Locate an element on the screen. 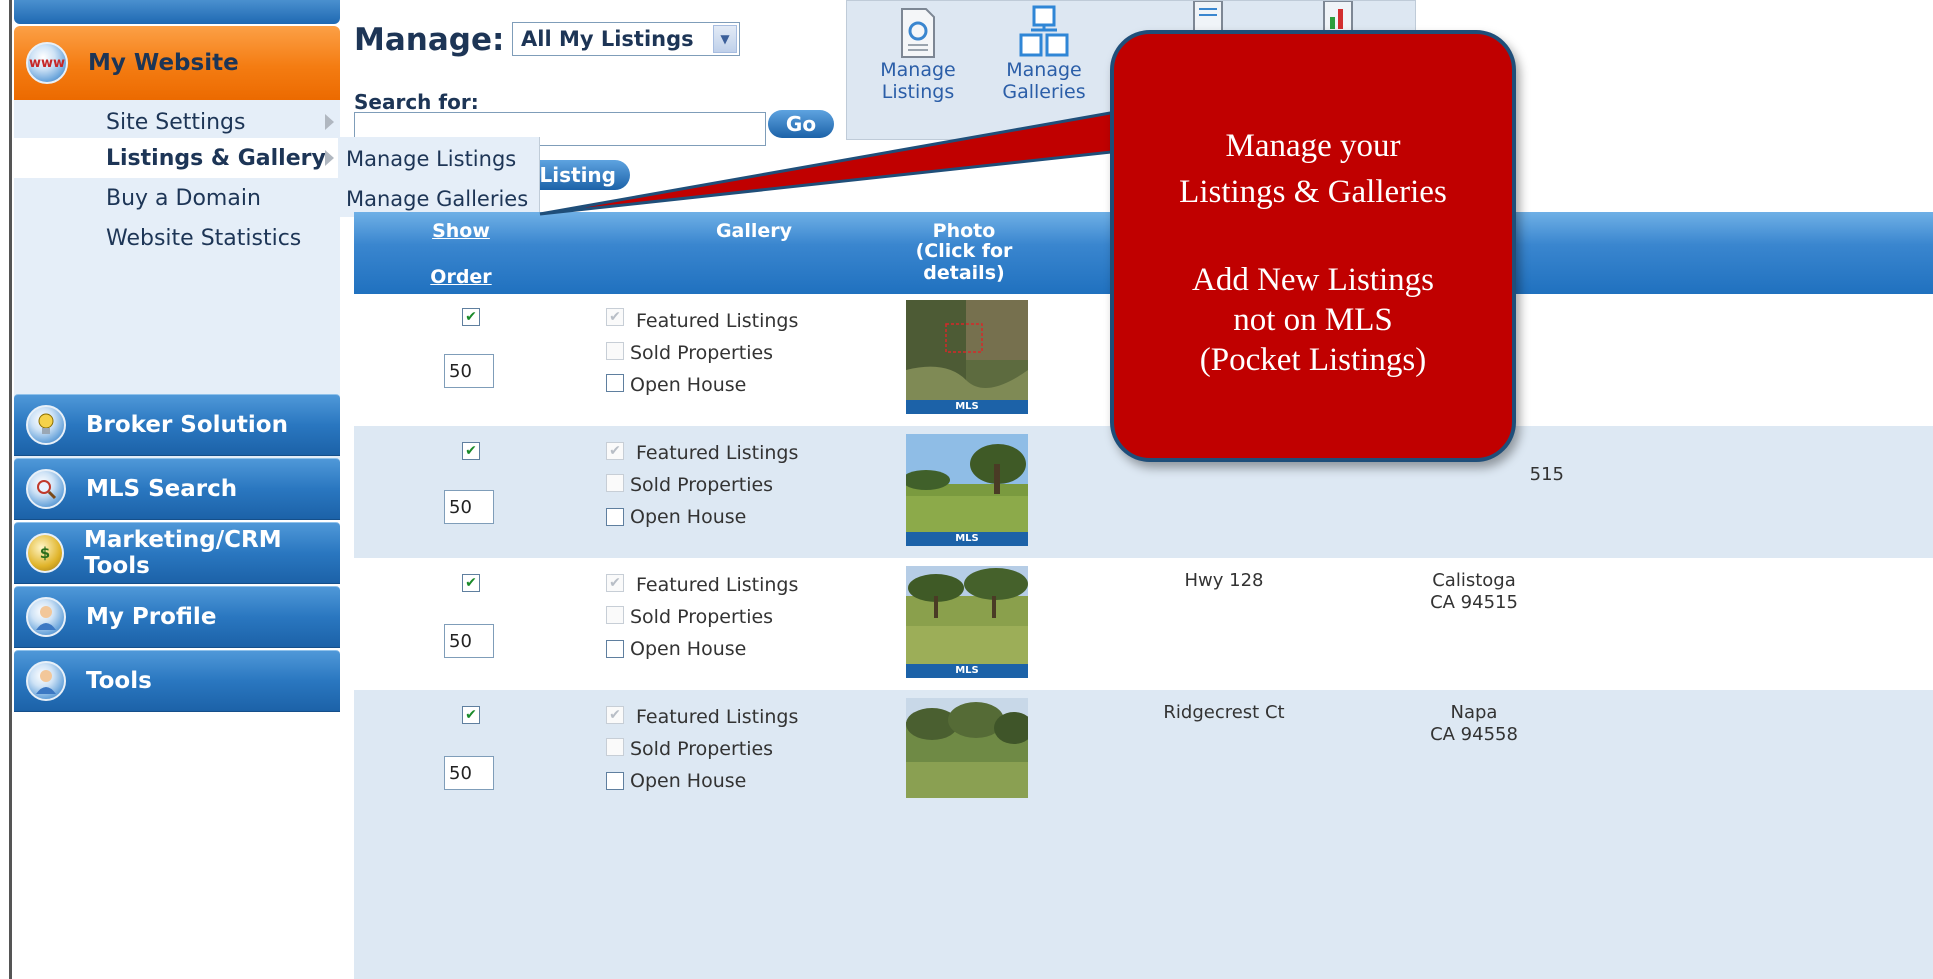 This screenshot has width=1933, height=979. listing-zip: CA 94515 is located at coordinates (1474, 602).